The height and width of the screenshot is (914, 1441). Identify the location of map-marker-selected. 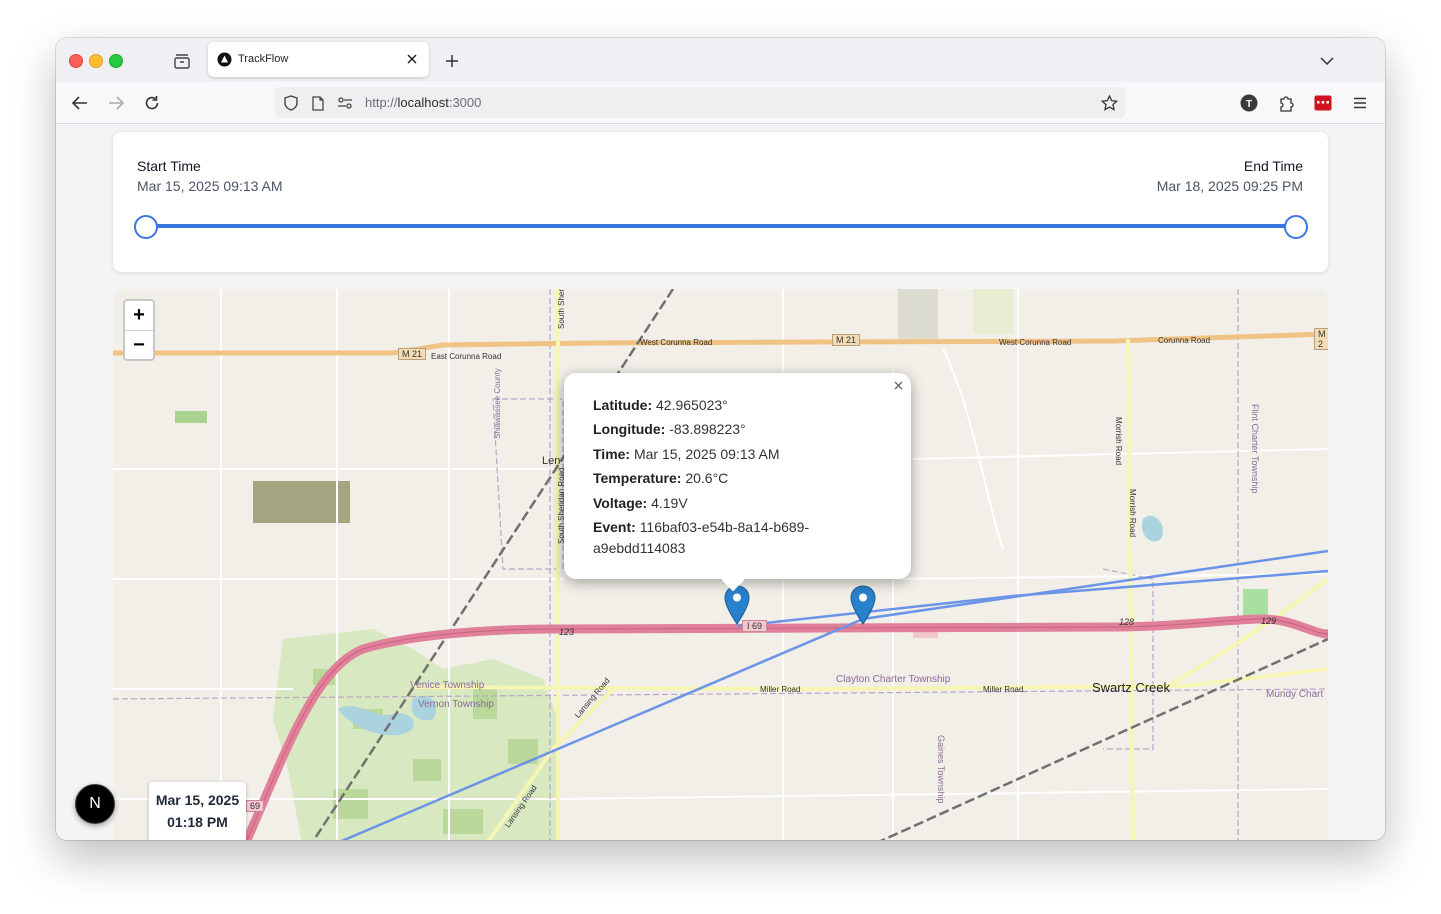
(737, 605).